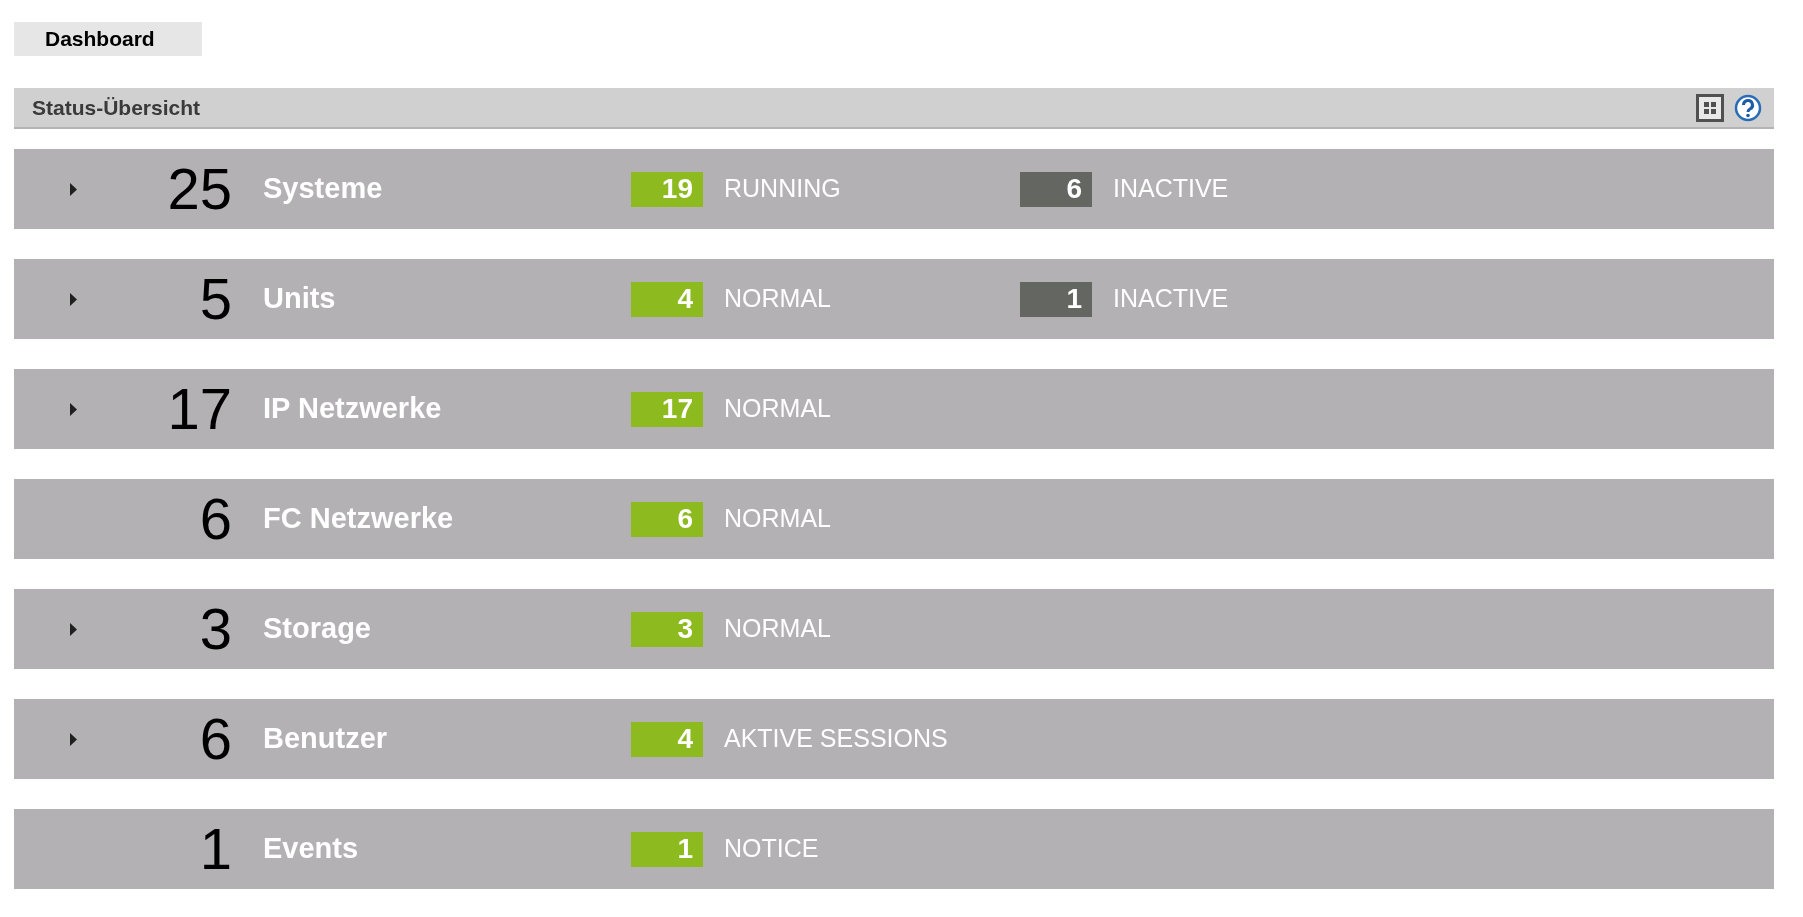  Describe the element at coordinates (836, 739) in the screenshot. I see `status-label: AKTIVE SESSIONS` at that location.